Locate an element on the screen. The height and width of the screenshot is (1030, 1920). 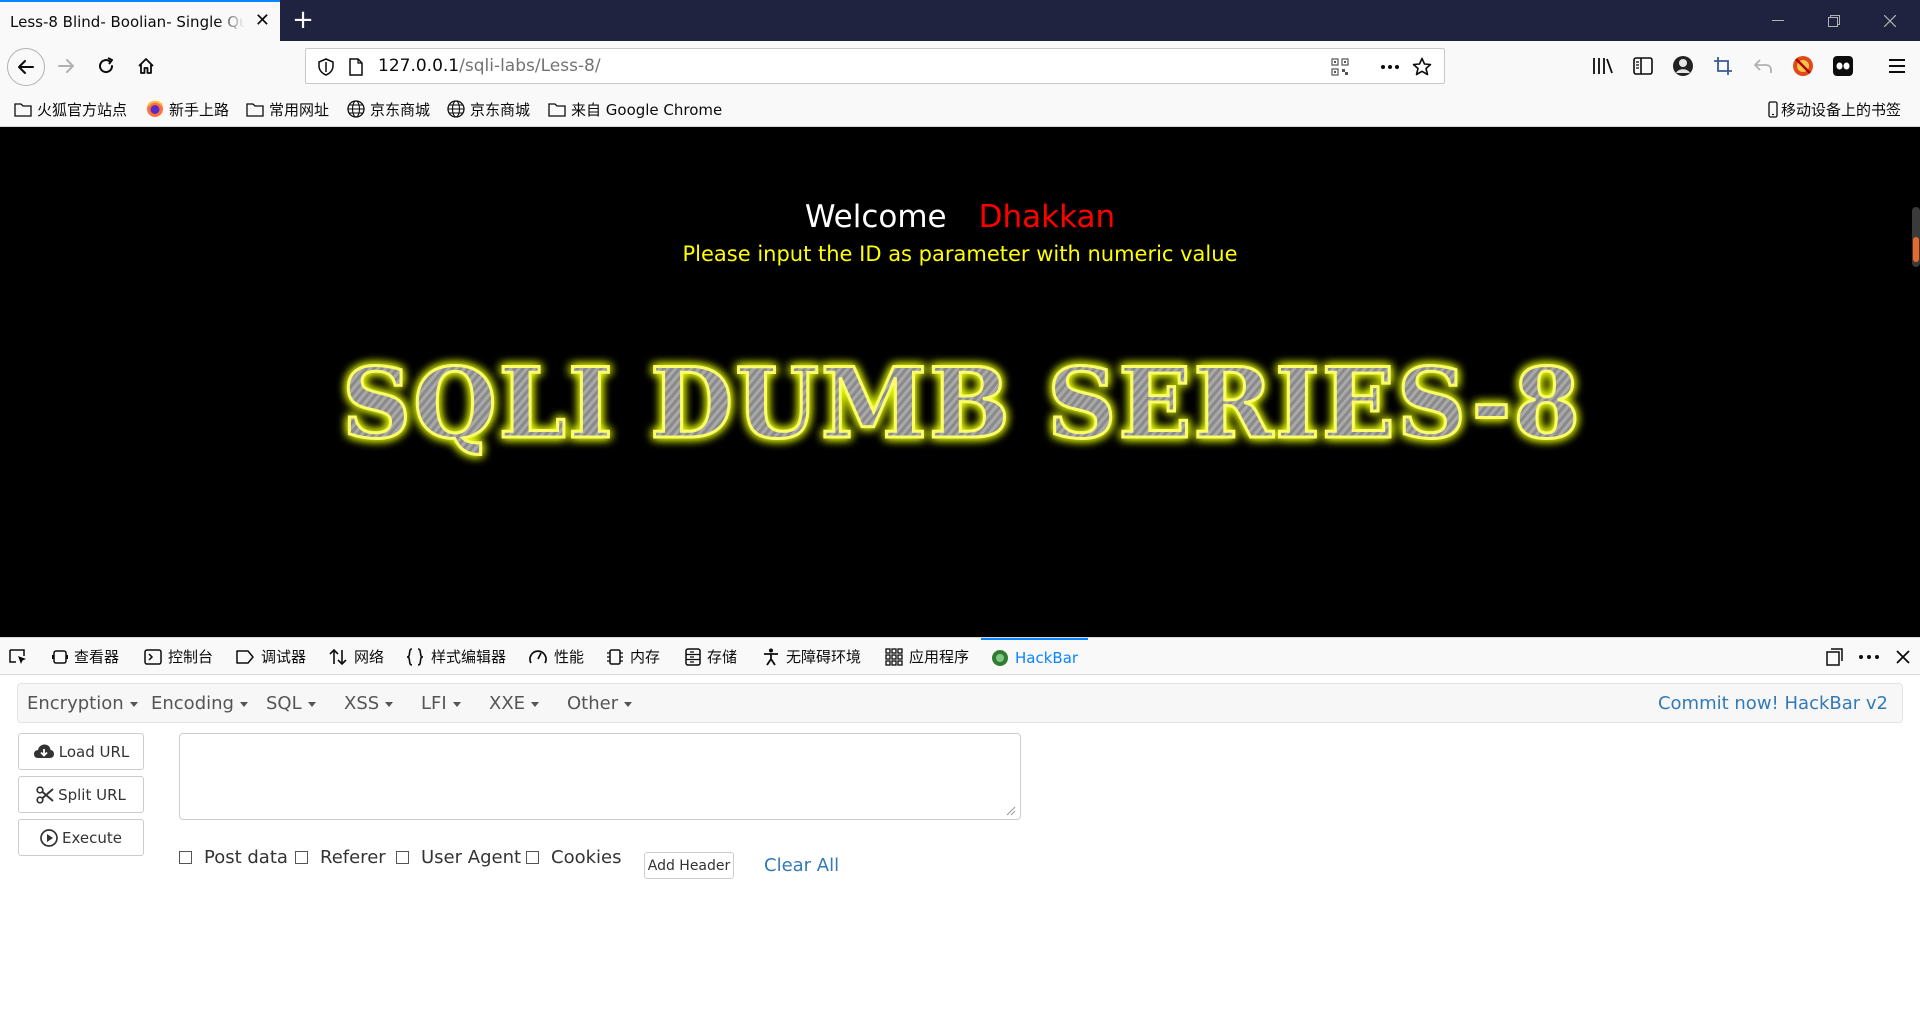
devtools-tab-performance: 性能 is located at coordinates (556, 656).